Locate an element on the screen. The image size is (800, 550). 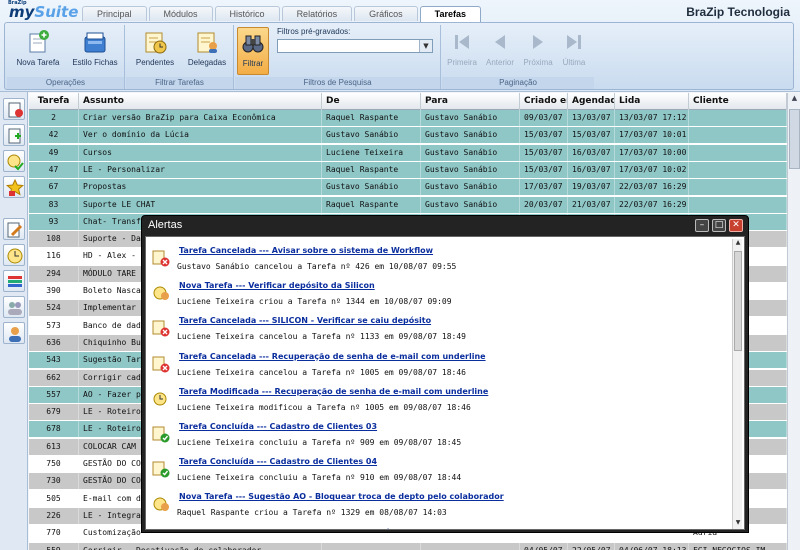
tab-tarefas: Tarefas is located at coordinates (450, 14).